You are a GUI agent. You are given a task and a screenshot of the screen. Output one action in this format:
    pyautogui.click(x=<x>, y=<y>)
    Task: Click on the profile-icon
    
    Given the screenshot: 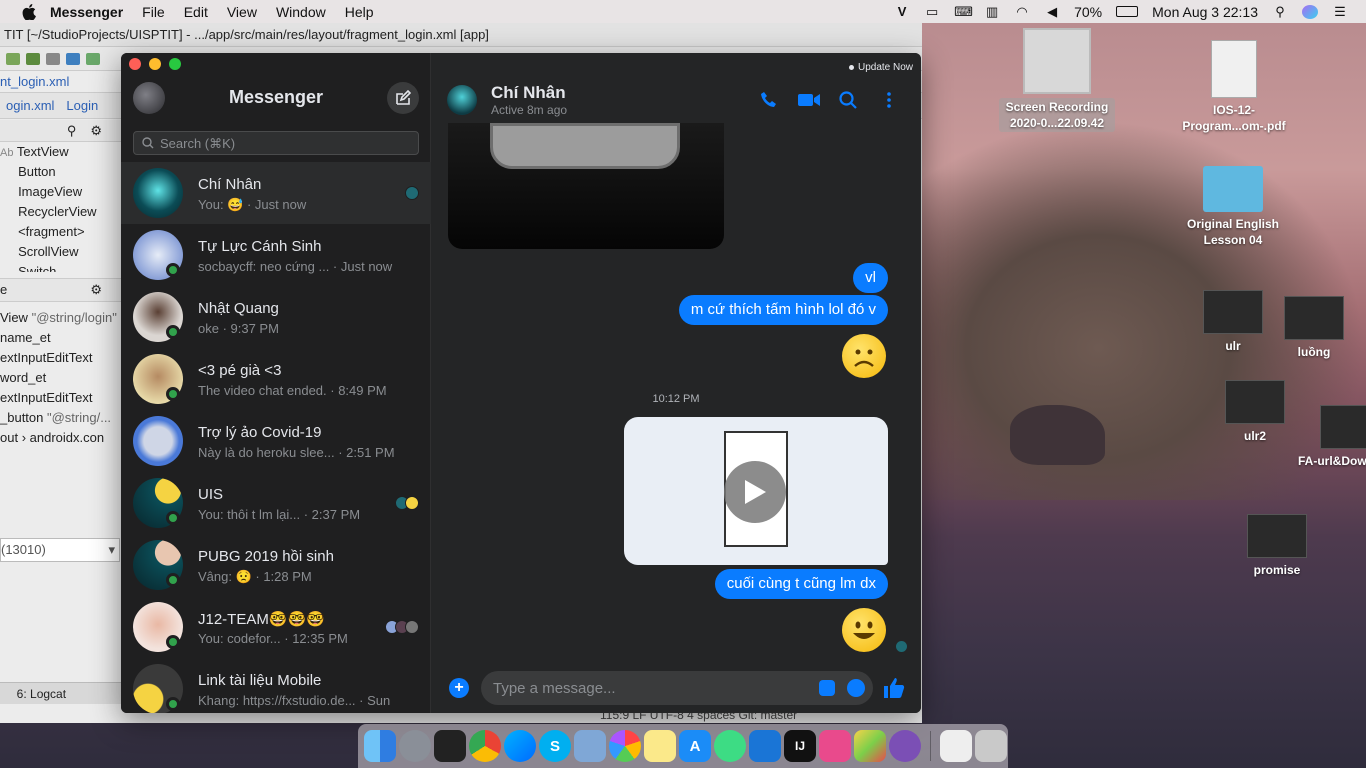 What is the action you would take?
    pyautogui.click(x=53, y=58)
    